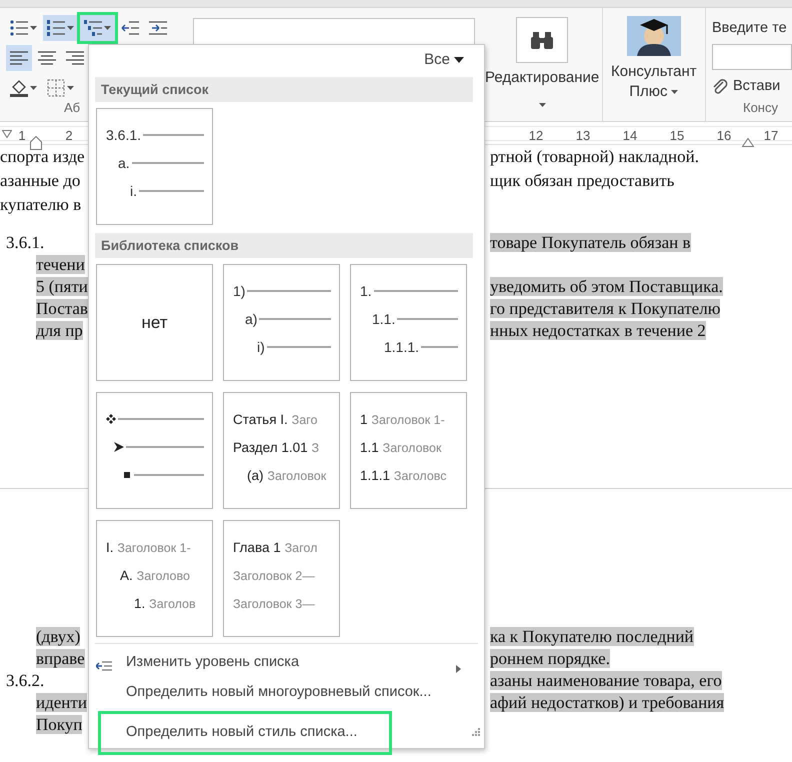 This screenshot has height=762, width=792. What do you see at coordinates (458, 669) in the screenshot?
I see `submenu-arrow-icon` at bounding box center [458, 669].